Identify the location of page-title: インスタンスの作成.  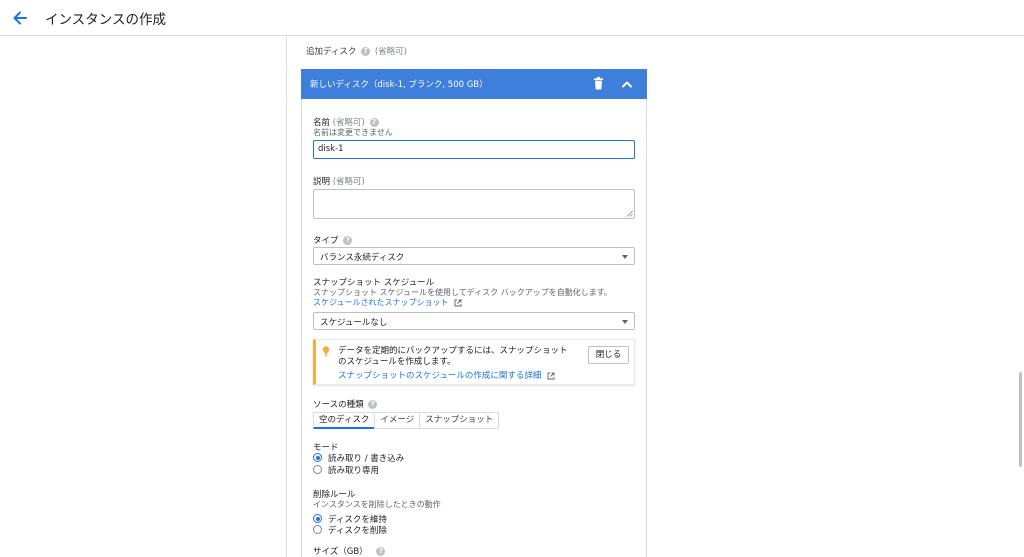
(105, 20).